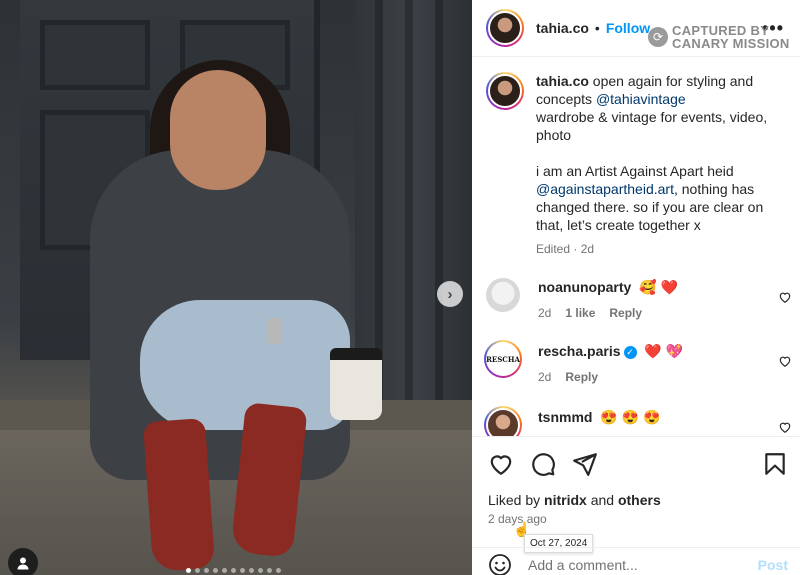 The image size is (800, 575). Describe the element at coordinates (639, 299) in the screenshot. I see `comment-item: noanunoparty 🥰 ❤️ 2d 1 like Reply` at that location.